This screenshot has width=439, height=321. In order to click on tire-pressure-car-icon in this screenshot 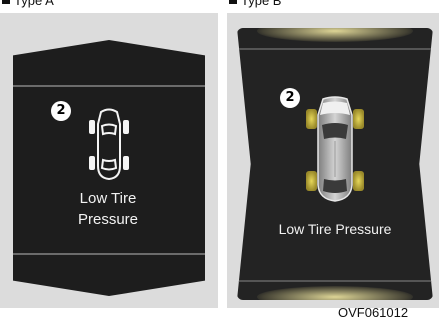, I will do `click(335, 149)`.